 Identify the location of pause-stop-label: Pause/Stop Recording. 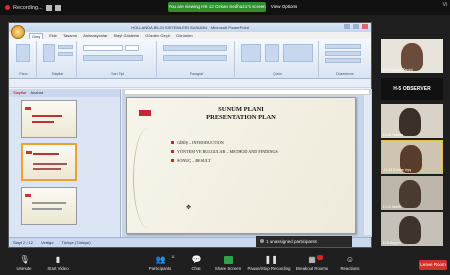
(269, 268).